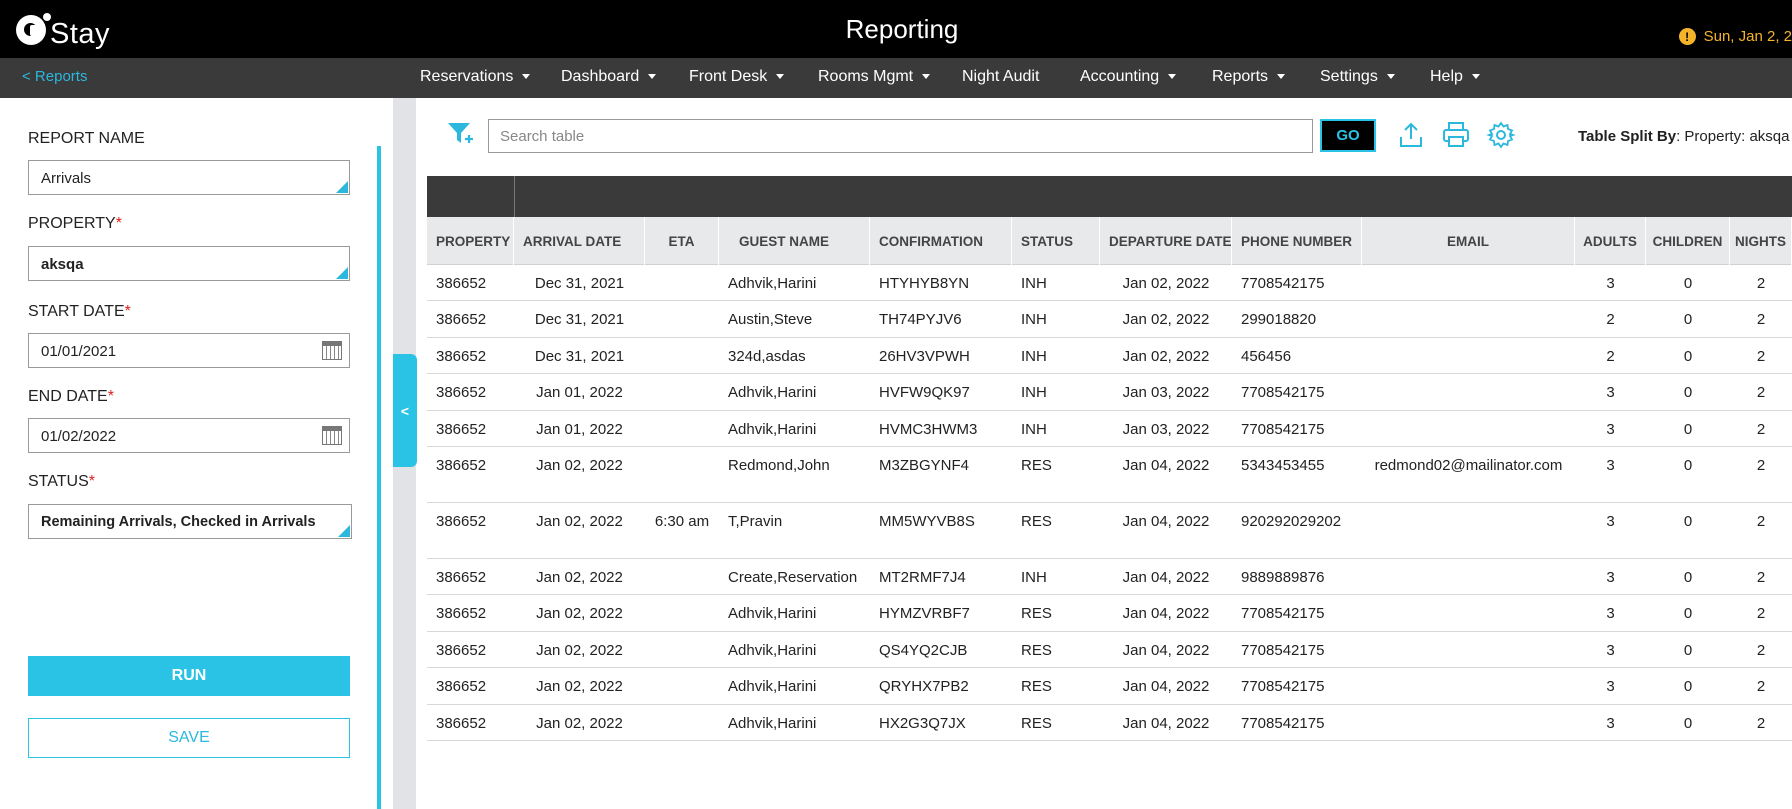  Describe the element at coordinates (189, 177) in the screenshot. I see `report-name-field: Arrivals` at that location.